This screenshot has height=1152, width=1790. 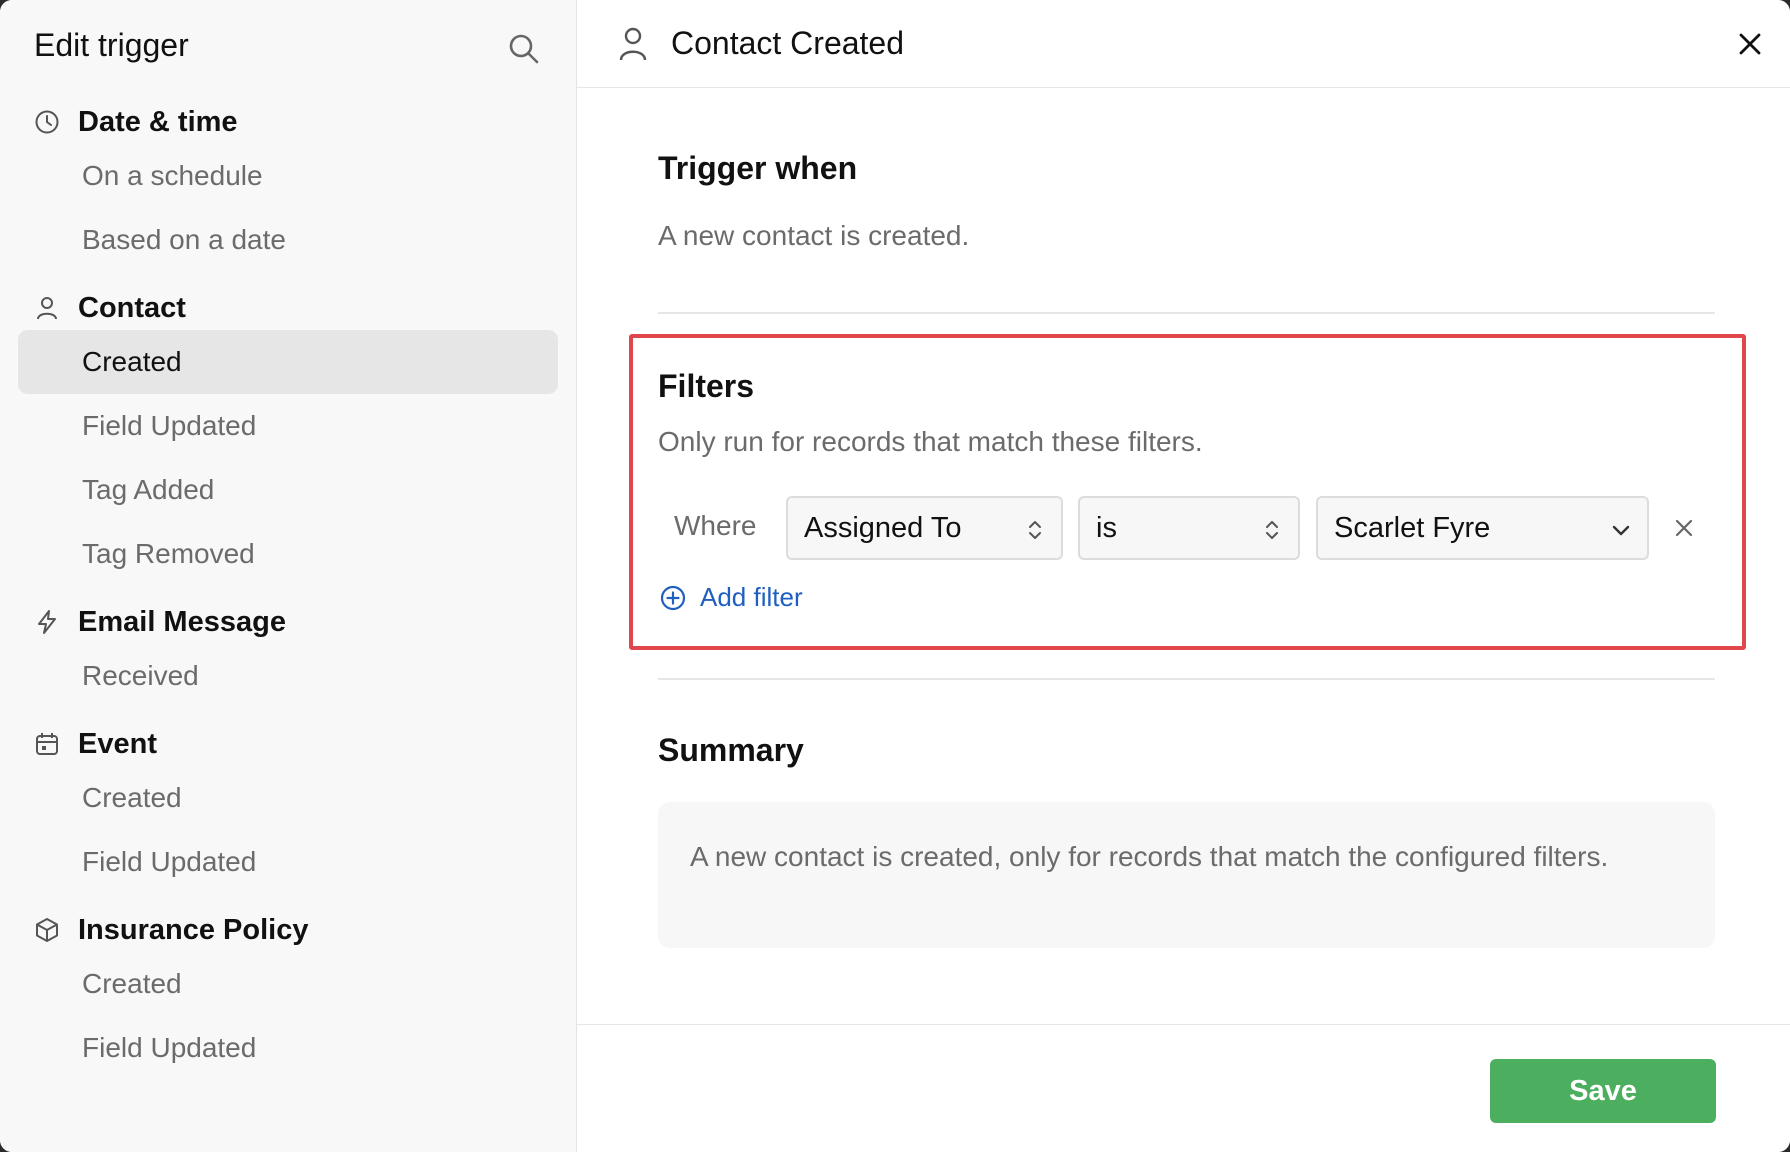 What do you see at coordinates (288, 554) in the screenshot?
I see `sidebar-item-contact-tag-removed: Tag Removed` at bounding box center [288, 554].